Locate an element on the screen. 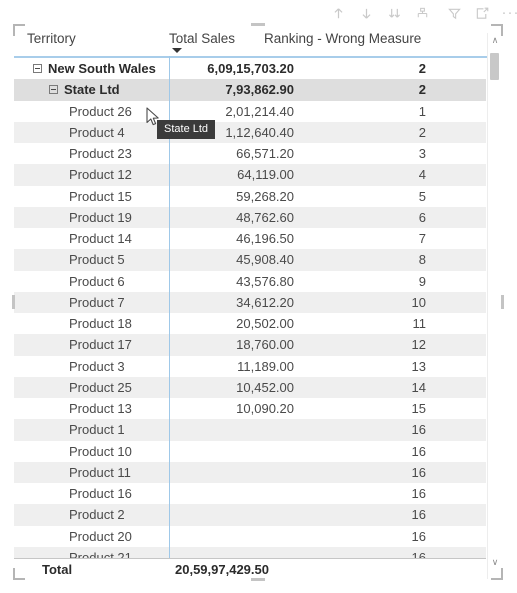  matrix-row: State Ltd 7,93,862.90 2 is located at coordinates (250, 90).